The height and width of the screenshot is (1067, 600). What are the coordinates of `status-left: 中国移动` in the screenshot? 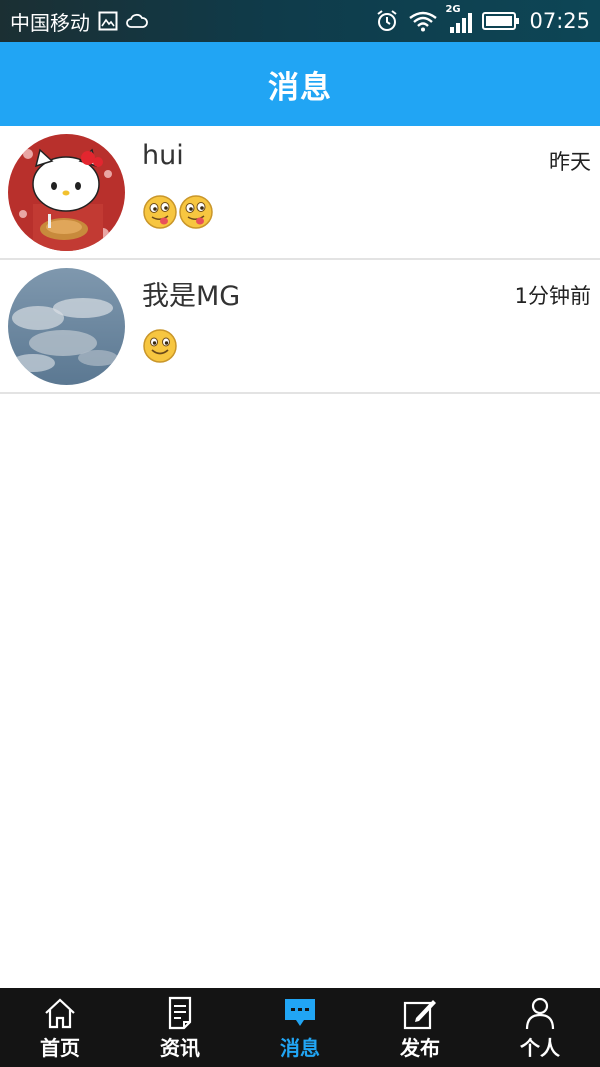 It's located at (79, 21).